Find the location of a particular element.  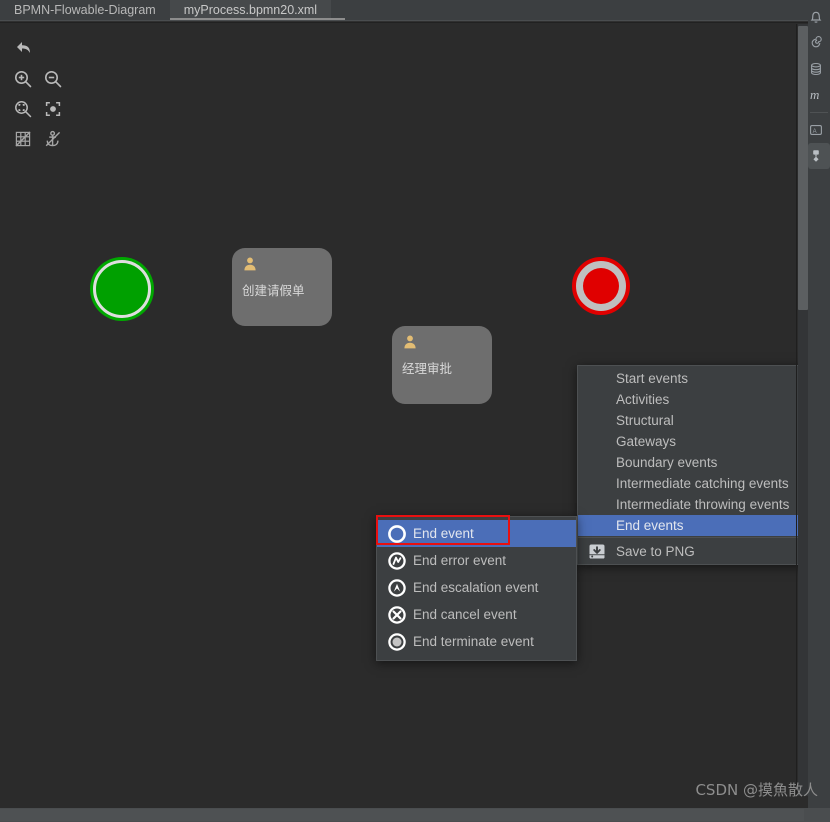

spiral-icon is located at coordinates (819, 43).